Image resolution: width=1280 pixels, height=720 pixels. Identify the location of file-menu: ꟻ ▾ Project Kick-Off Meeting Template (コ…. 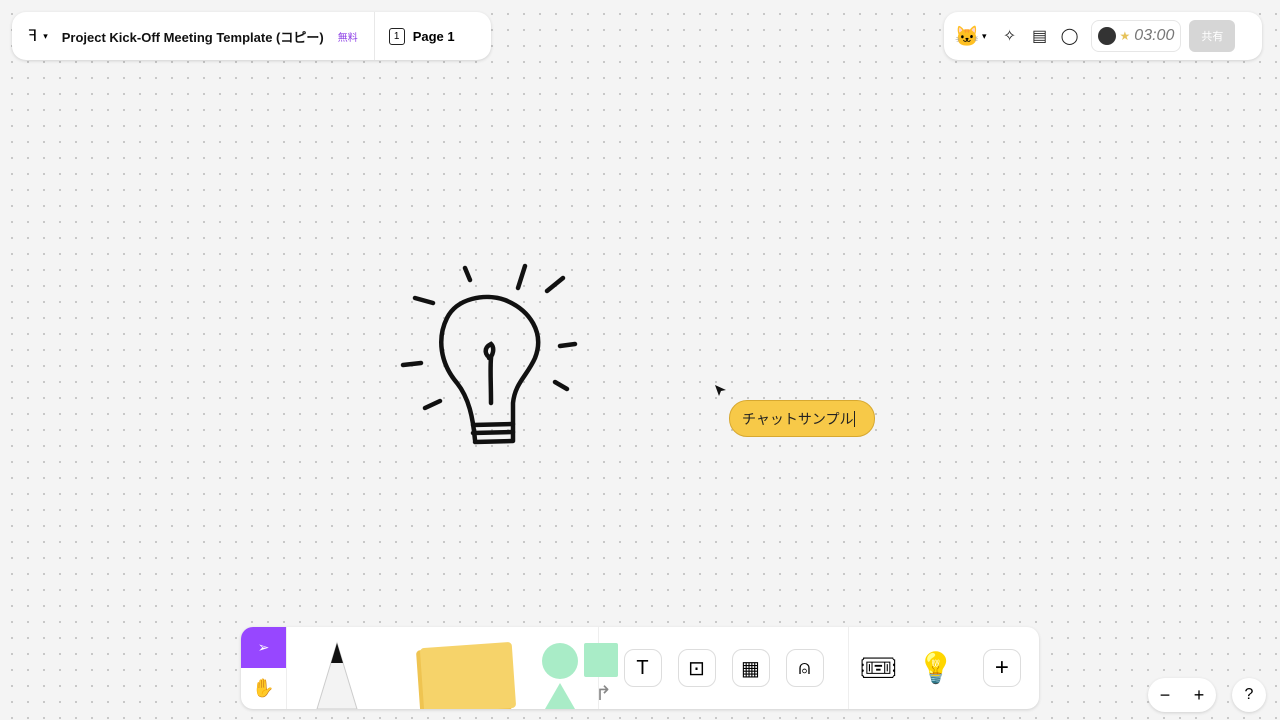
(193, 36).